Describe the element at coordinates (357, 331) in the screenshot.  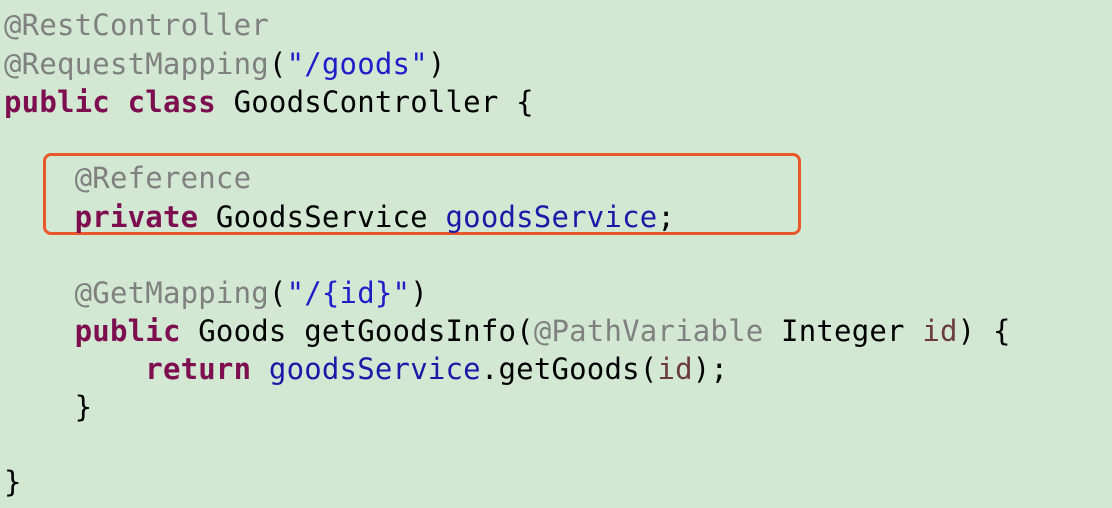
I see `code-token: Goods getGoodsInfo(` at that location.